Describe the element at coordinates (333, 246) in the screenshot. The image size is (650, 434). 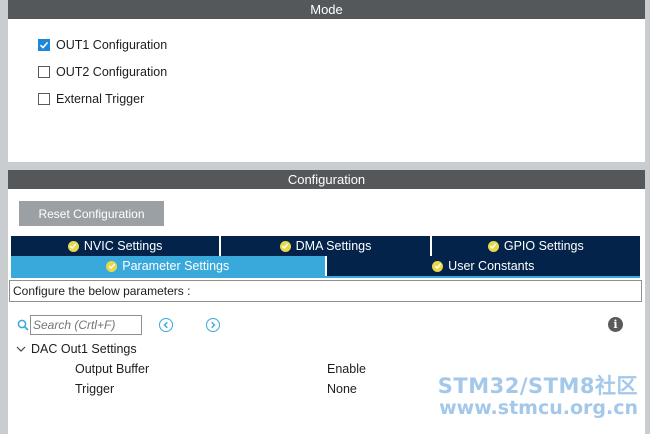
I see `tab-label: DMA Settings` at that location.